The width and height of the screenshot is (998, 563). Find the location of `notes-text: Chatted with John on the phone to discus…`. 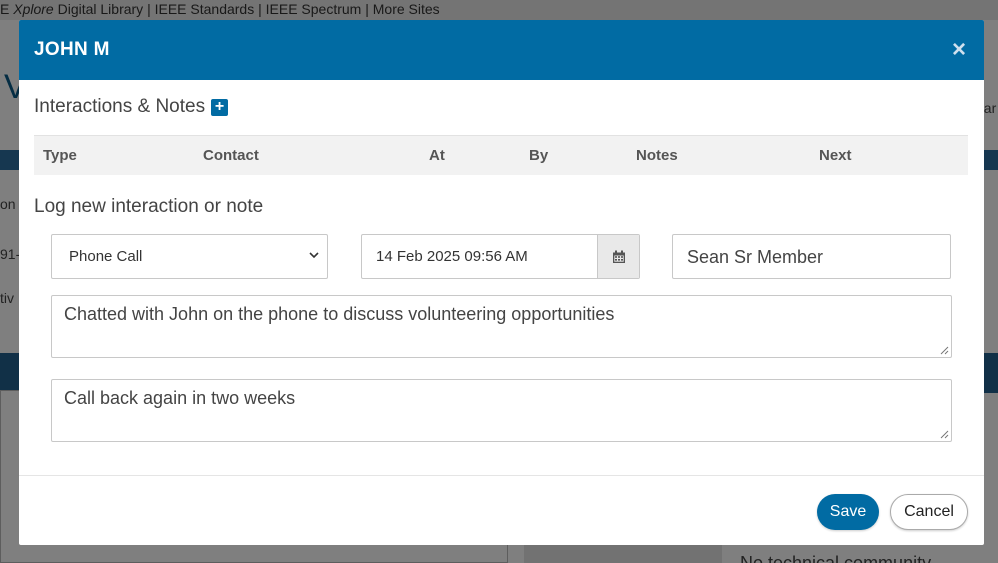

notes-text: Chatted with John on the phone to discus… is located at coordinates (339, 314).